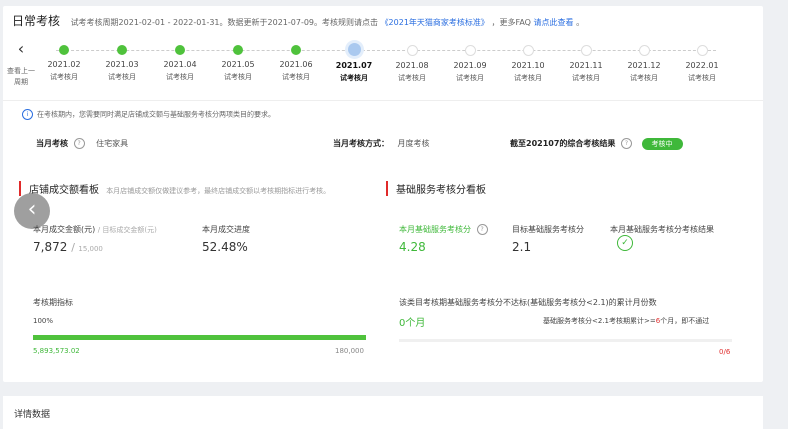  I want to click on timeline-item: 2021.04 试考核月, so click(180, 61).